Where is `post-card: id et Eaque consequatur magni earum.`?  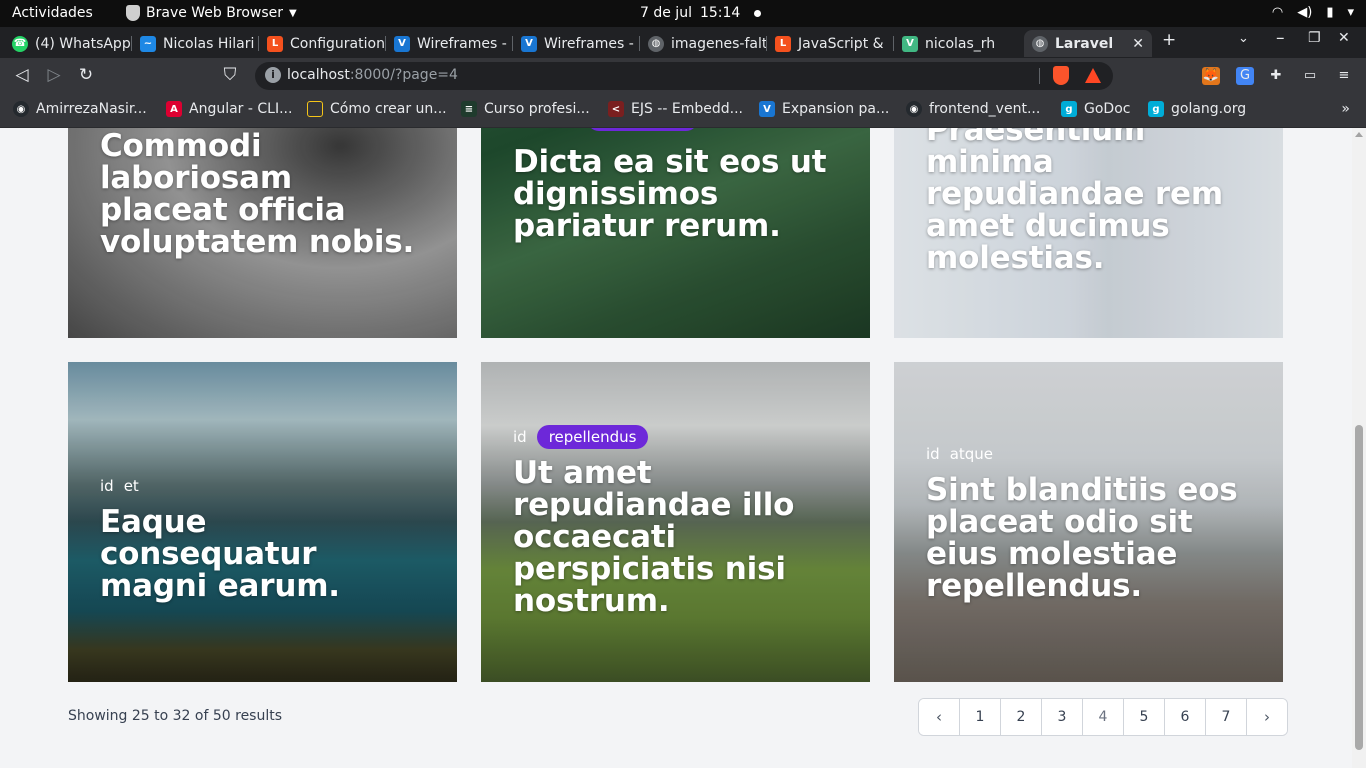 post-card: id et Eaque consequatur magni earum. is located at coordinates (262, 522).